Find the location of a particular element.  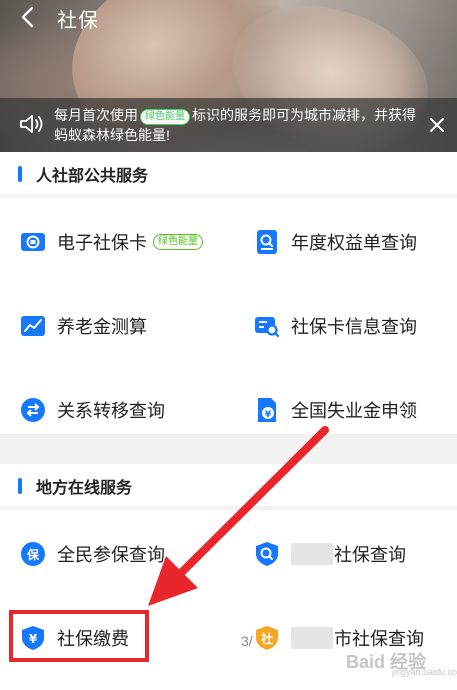

service-label: 年度权益单查询 is located at coordinates (354, 243).